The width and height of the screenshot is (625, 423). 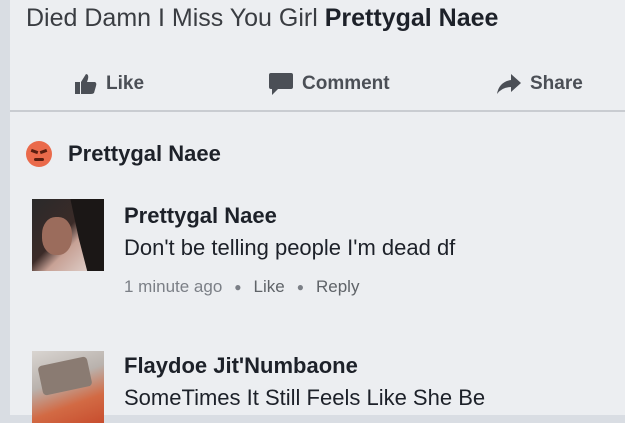 What do you see at coordinates (281, 84) in the screenshot?
I see `comment-bubble-icon` at bounding box center [281, 84].